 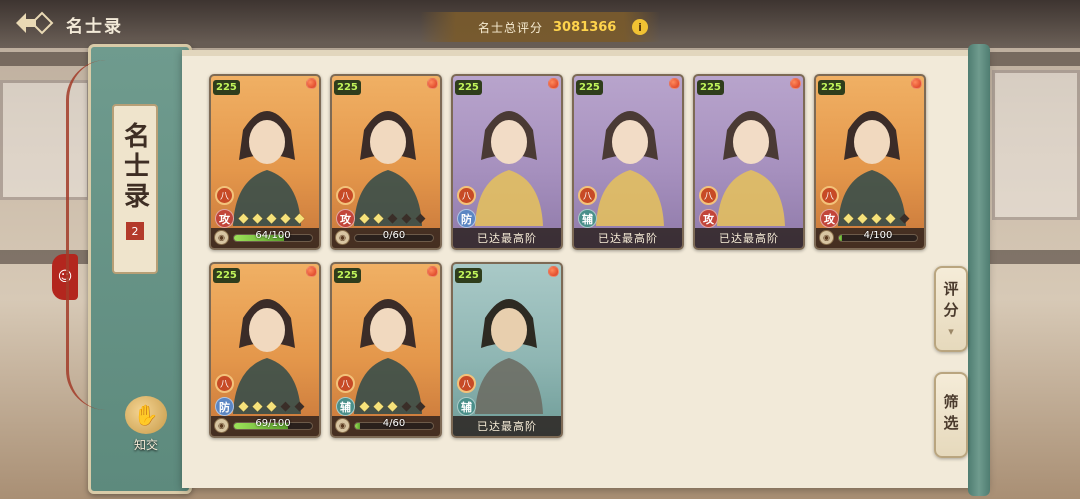 I want to click on top-bar: 名士录 名士总评分 3081366 i, so click(x=540, y=24).